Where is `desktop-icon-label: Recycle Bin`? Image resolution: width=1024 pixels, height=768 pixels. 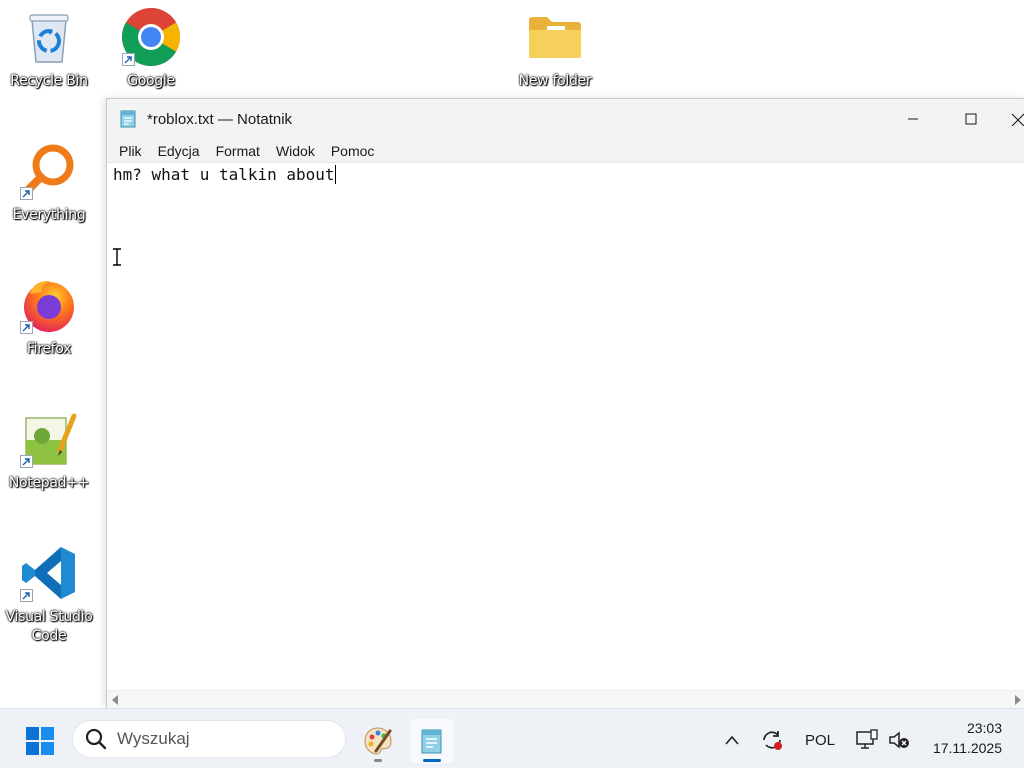 desktop-icon-label: Recycle Bin is located at coordinates (49, 81).